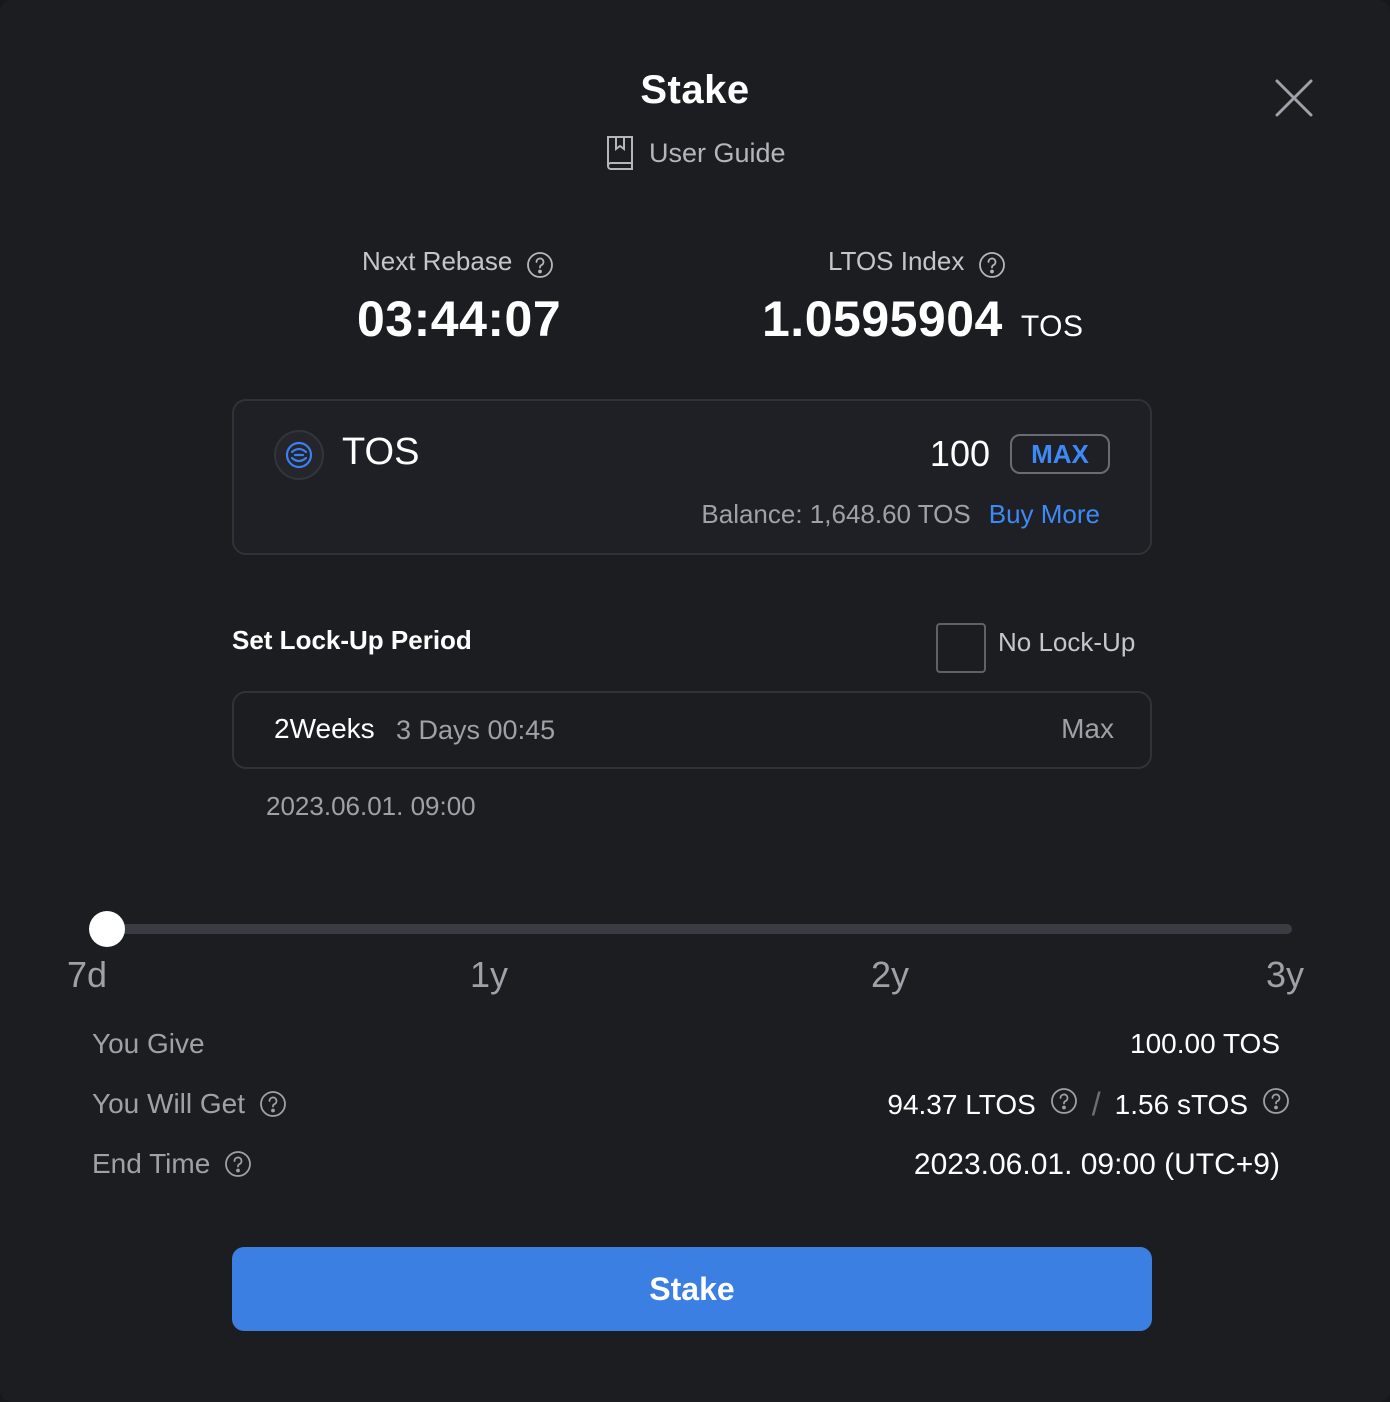 The height and width of the screenshot is (1402, 1390). I want to click on amount-input, so click(890, 454).